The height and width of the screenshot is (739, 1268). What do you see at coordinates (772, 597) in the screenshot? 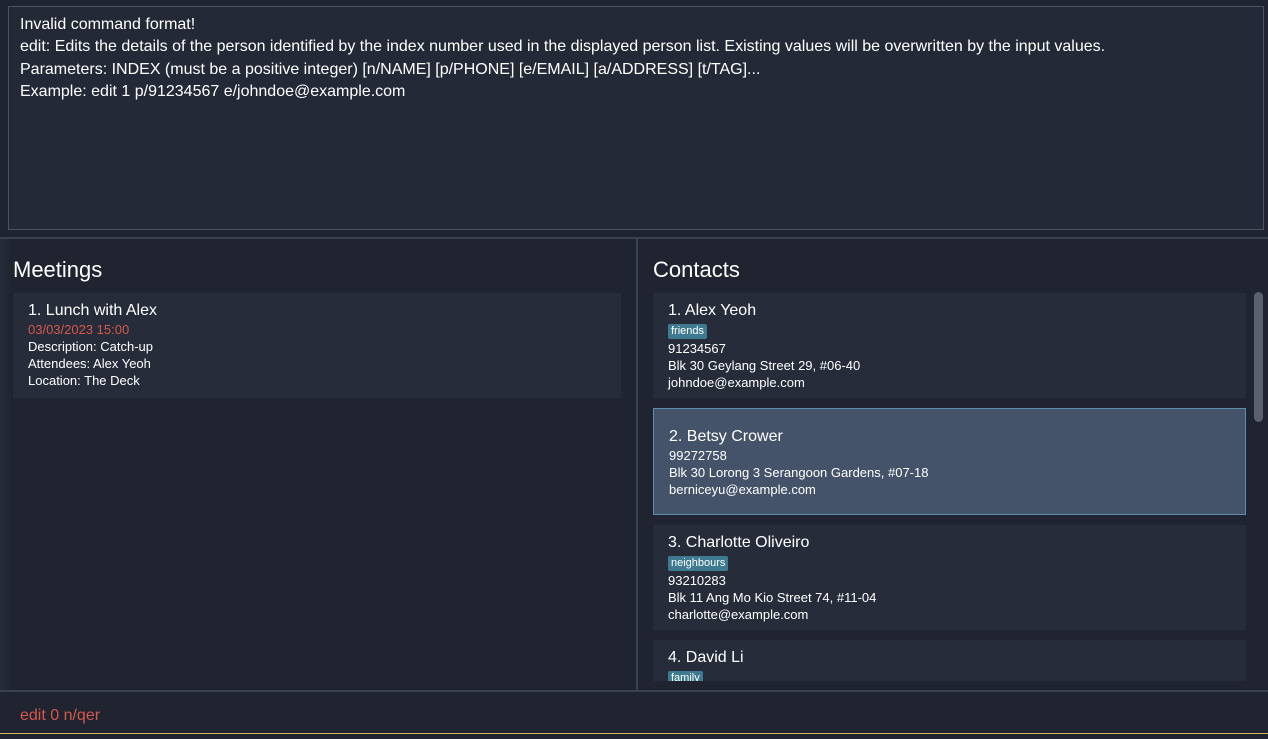
I see `contact-address: Blk 11 Ang Mo Kio Street 74, #11-04` at bounding box center [772, 597].